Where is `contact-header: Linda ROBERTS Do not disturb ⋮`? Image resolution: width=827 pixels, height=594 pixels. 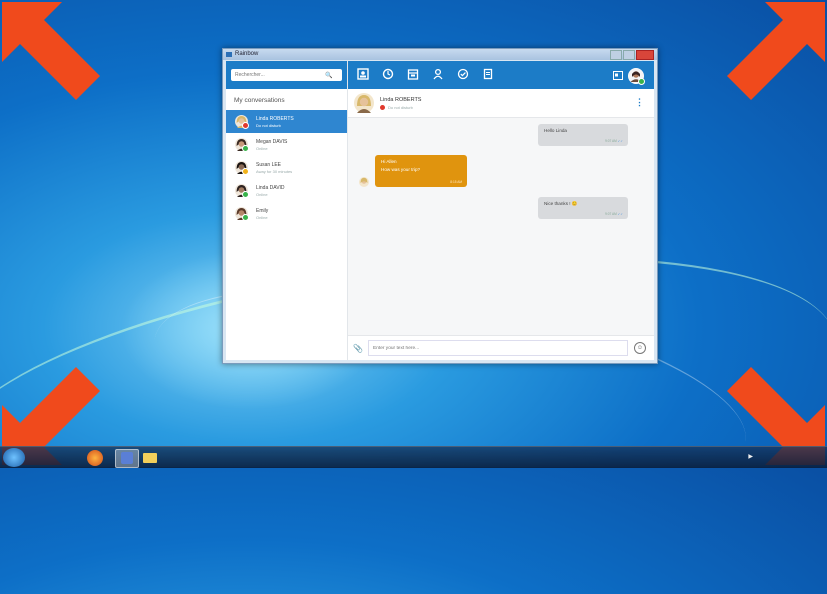
contact-header: Linda ROBERTS Do not disturb ⋮ is located at coordinates (501, 103).